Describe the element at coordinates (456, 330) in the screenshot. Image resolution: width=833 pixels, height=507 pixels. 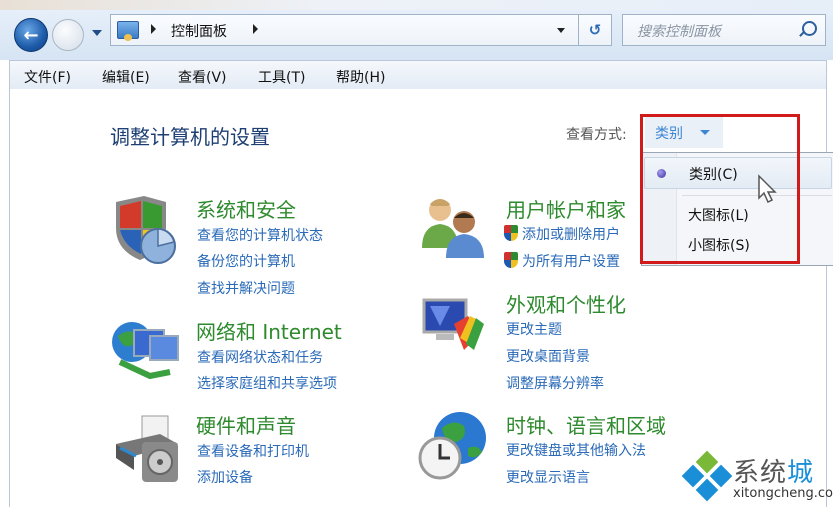
I see `appearance-icon` at that location.